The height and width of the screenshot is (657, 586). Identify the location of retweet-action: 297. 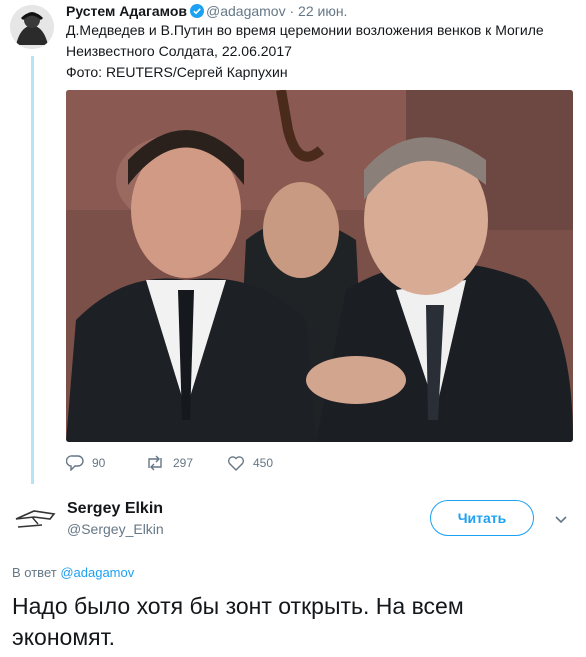
(169, 463).